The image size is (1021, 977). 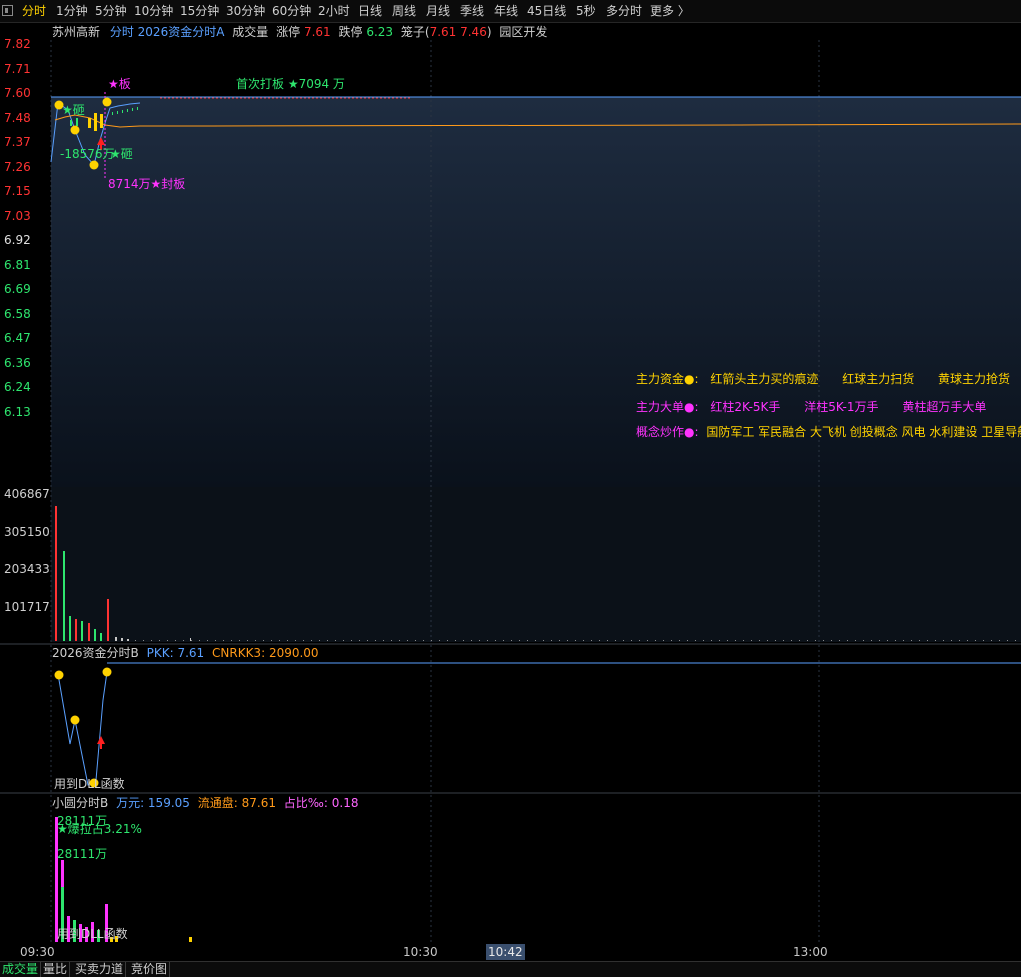 I want to click on pkk-label: PKK:, so click(x=162, y=653).